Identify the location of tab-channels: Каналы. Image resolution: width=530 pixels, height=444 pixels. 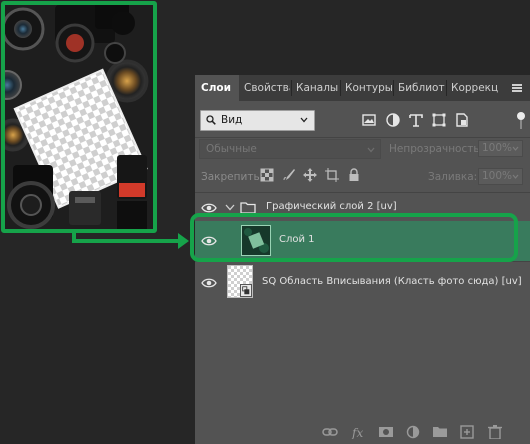
(315, 88).